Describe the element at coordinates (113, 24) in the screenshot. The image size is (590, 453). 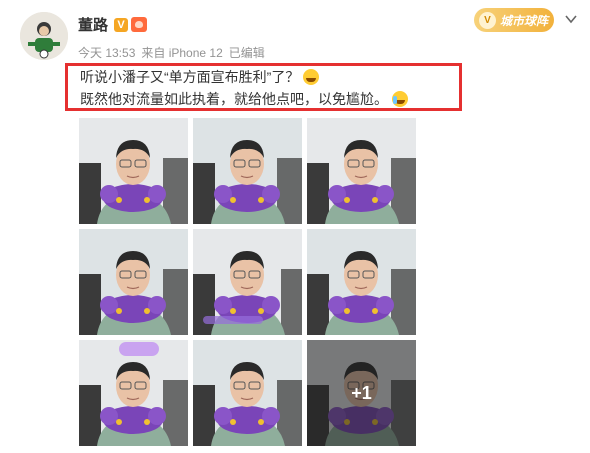
I see `author-row: 董路 V` at that location.